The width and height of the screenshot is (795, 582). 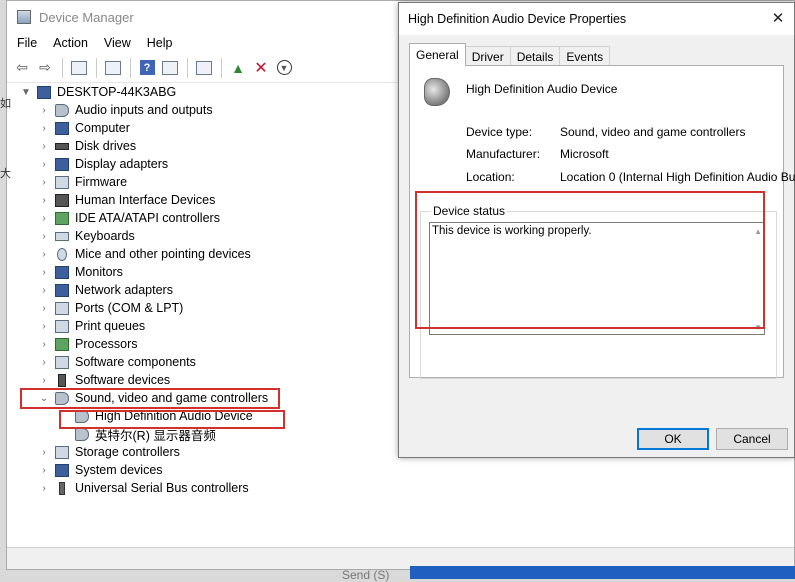 What do you see at coordinates (205, 236) in the screenshot?
I see `category-keyboards: › Keyboards` at bounding box center [205, 236].